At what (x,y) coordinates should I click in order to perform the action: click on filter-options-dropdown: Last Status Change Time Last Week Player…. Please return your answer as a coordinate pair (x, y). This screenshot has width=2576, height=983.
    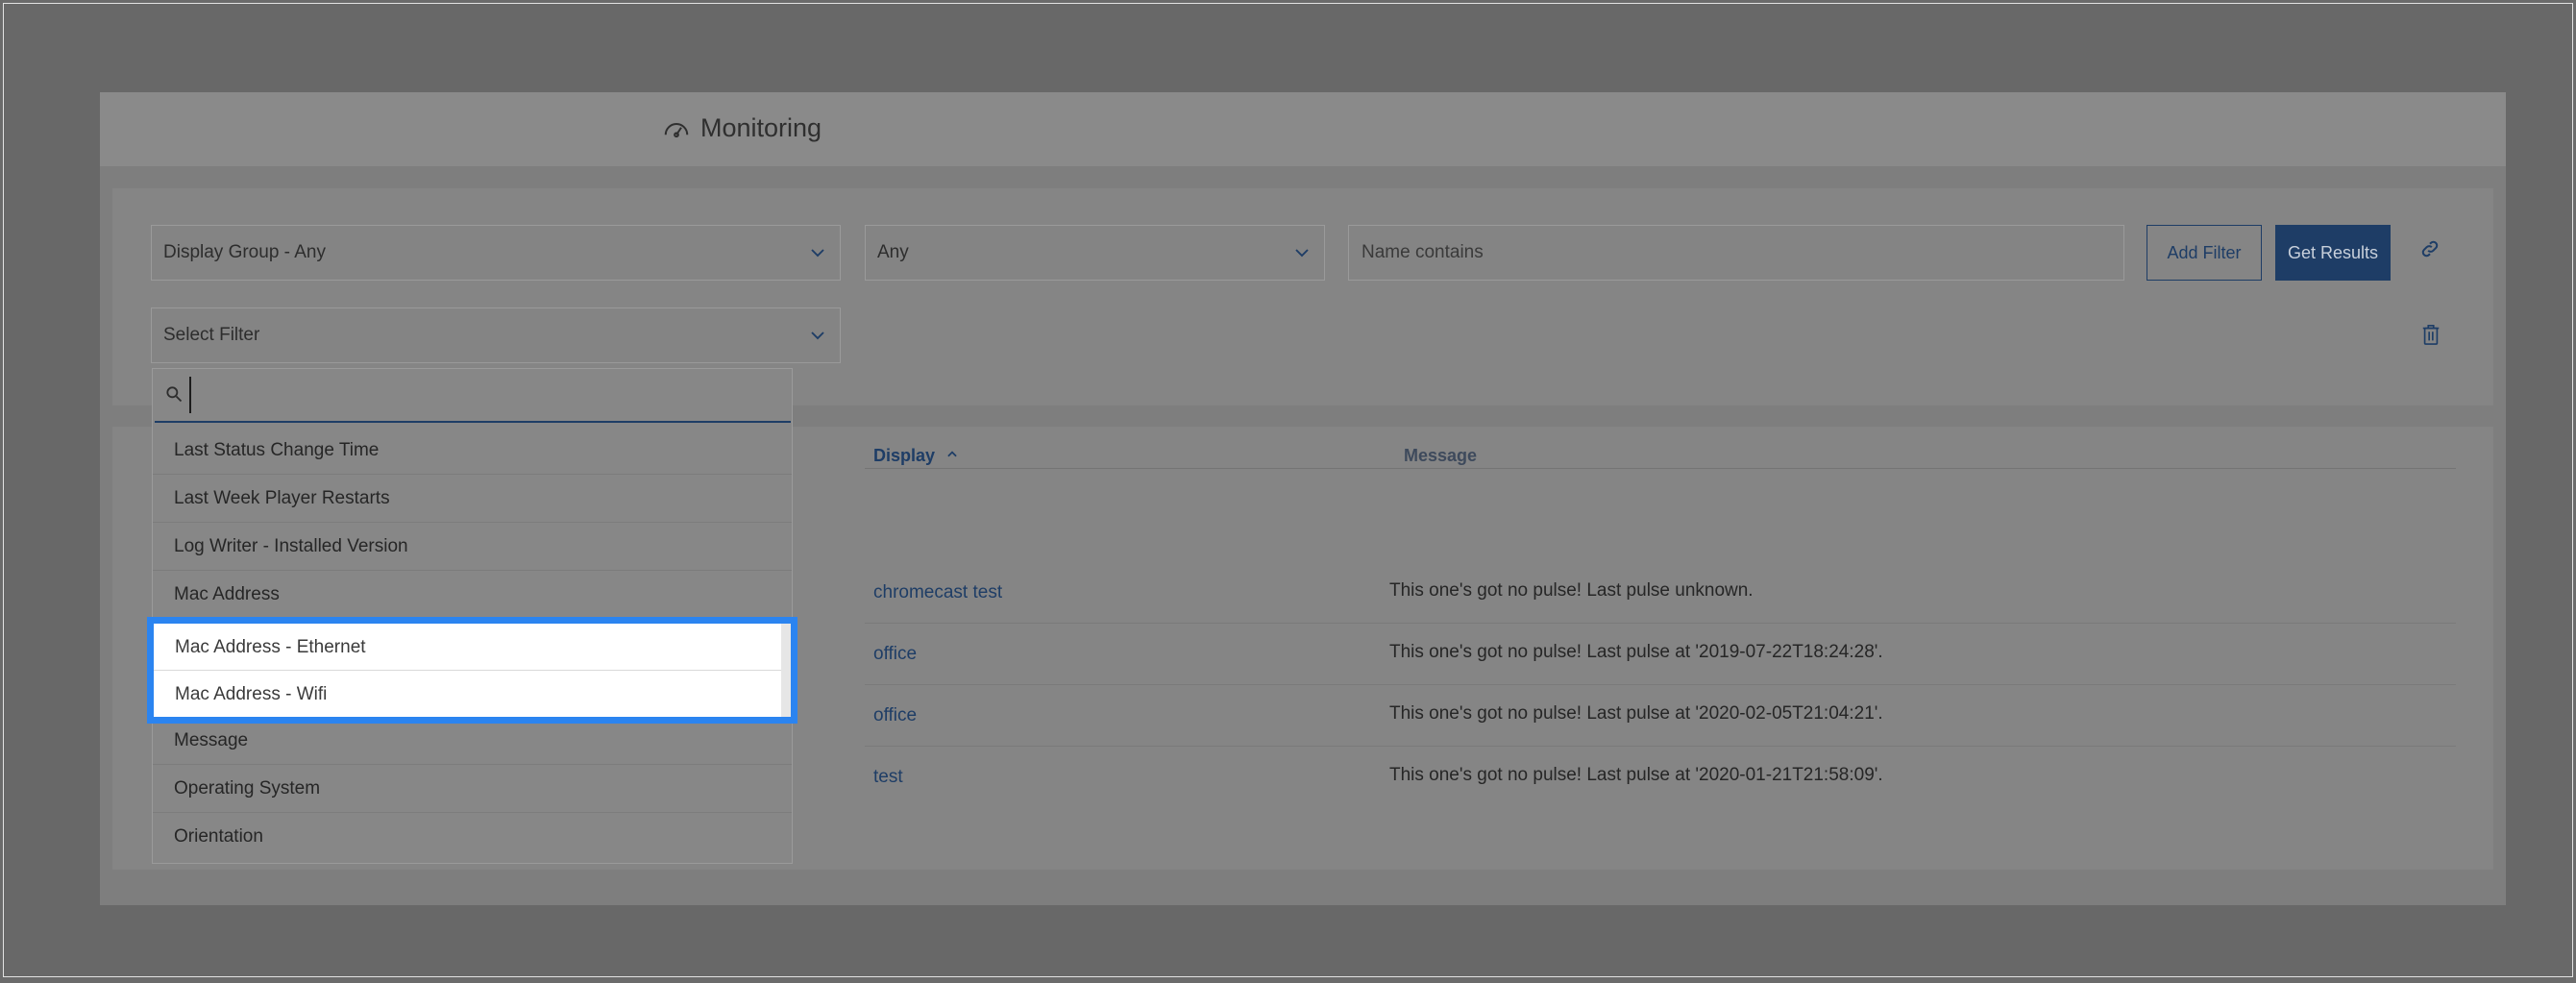
    Looking at the image, I should click on (472, 616).